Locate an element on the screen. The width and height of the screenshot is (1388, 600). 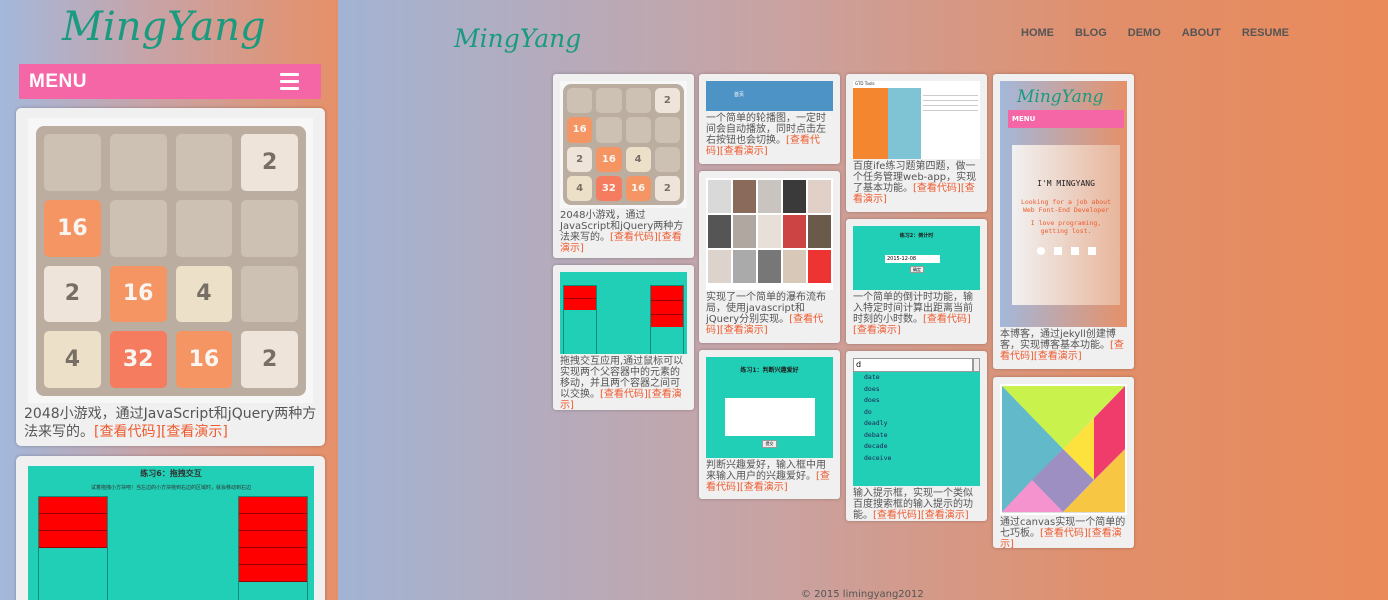
suggest-word: do is located at coordinates (868, 411).